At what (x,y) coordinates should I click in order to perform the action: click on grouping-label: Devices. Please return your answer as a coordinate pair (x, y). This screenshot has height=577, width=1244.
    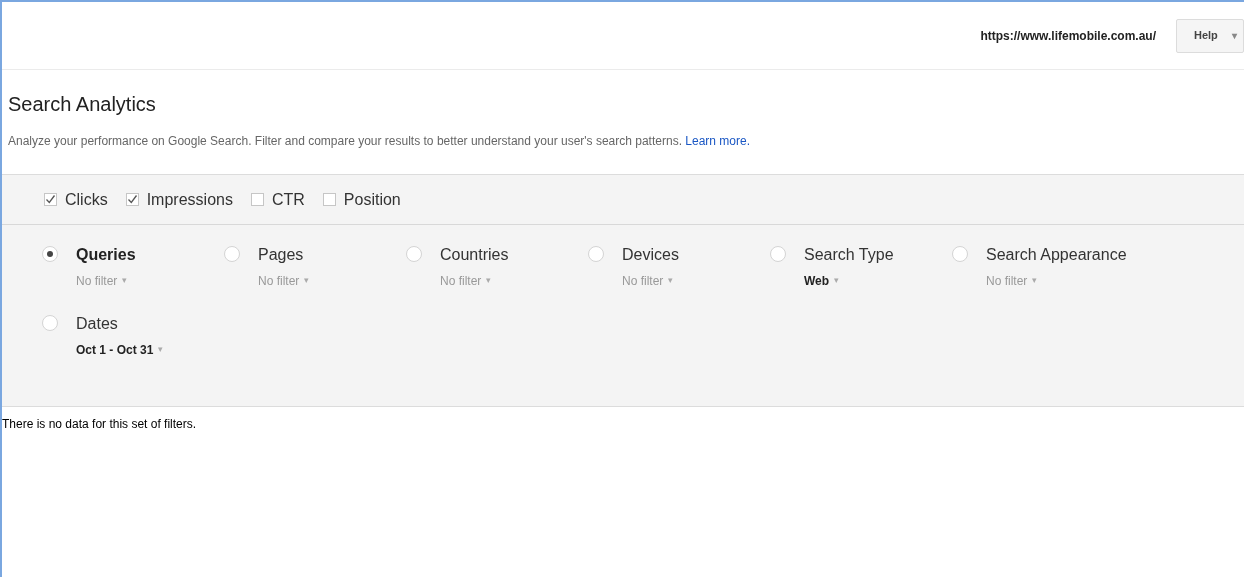
    Looking at the image, I should click on (650, 255).